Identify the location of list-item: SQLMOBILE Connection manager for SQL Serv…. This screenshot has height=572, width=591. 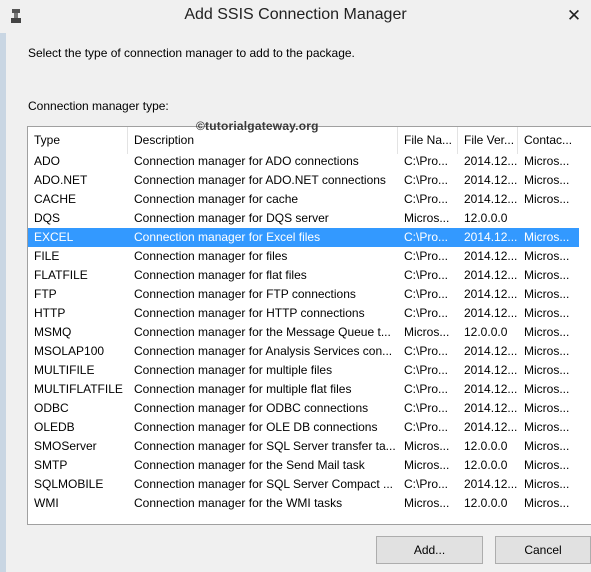
(303, 484).